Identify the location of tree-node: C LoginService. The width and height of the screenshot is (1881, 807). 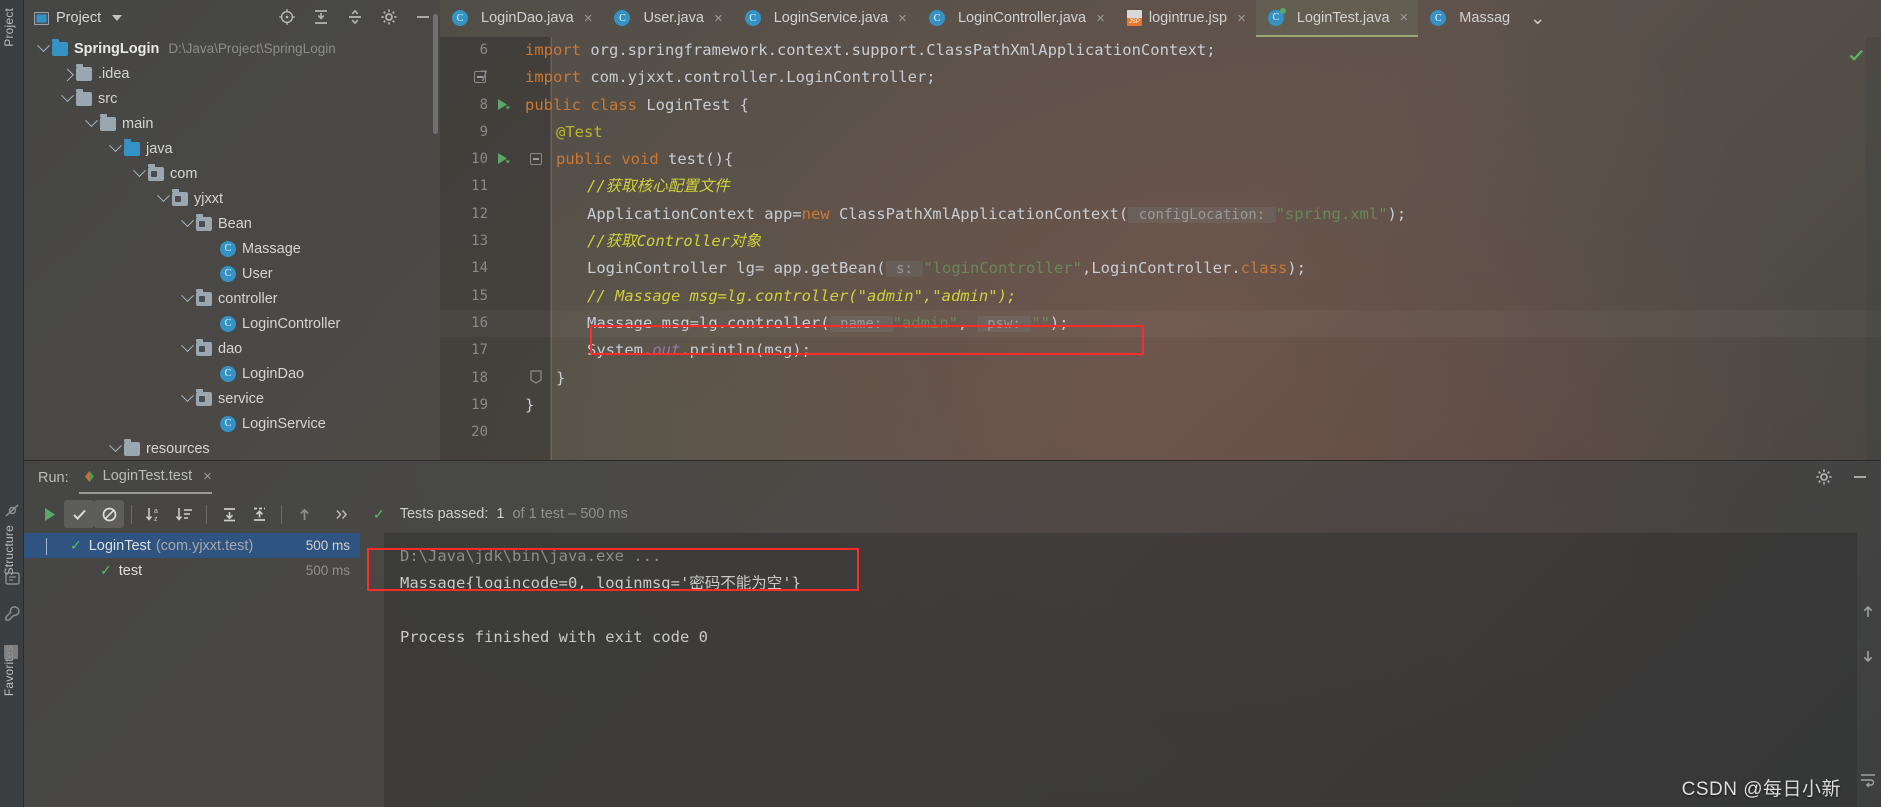
(232, 423).